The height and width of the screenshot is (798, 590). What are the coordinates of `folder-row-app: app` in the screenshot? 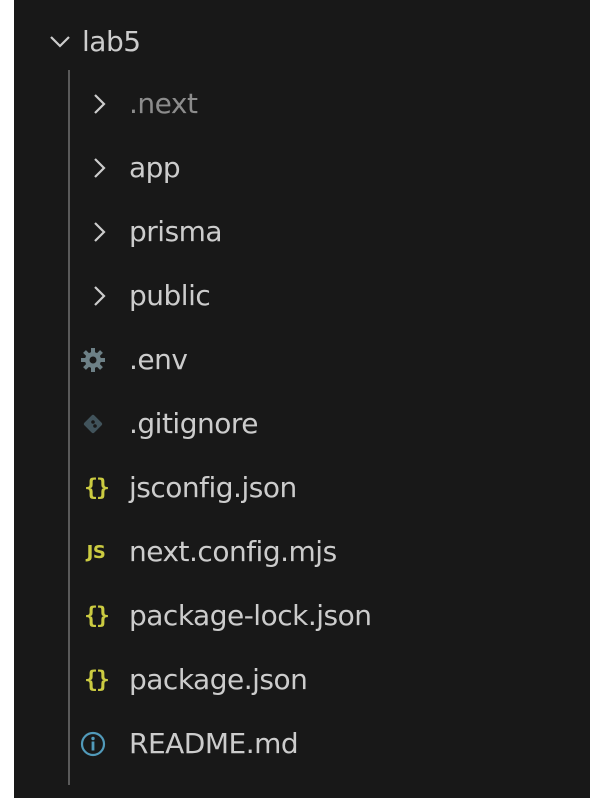 It's located at (302, 168).